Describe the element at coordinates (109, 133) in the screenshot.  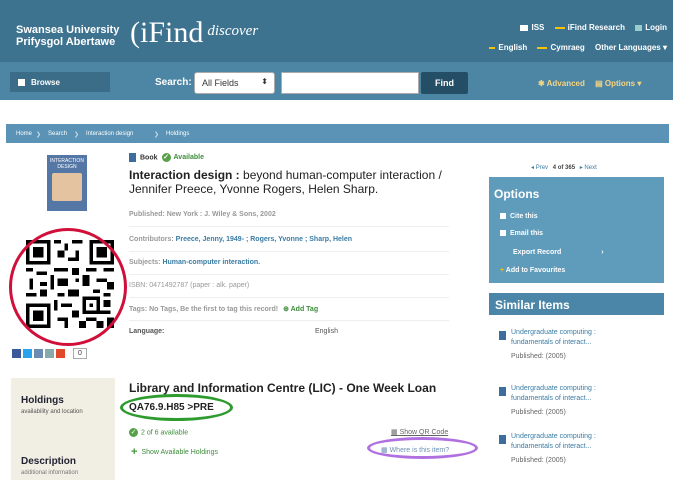
I see `breadcrumb-record: Interaction design` at that location.